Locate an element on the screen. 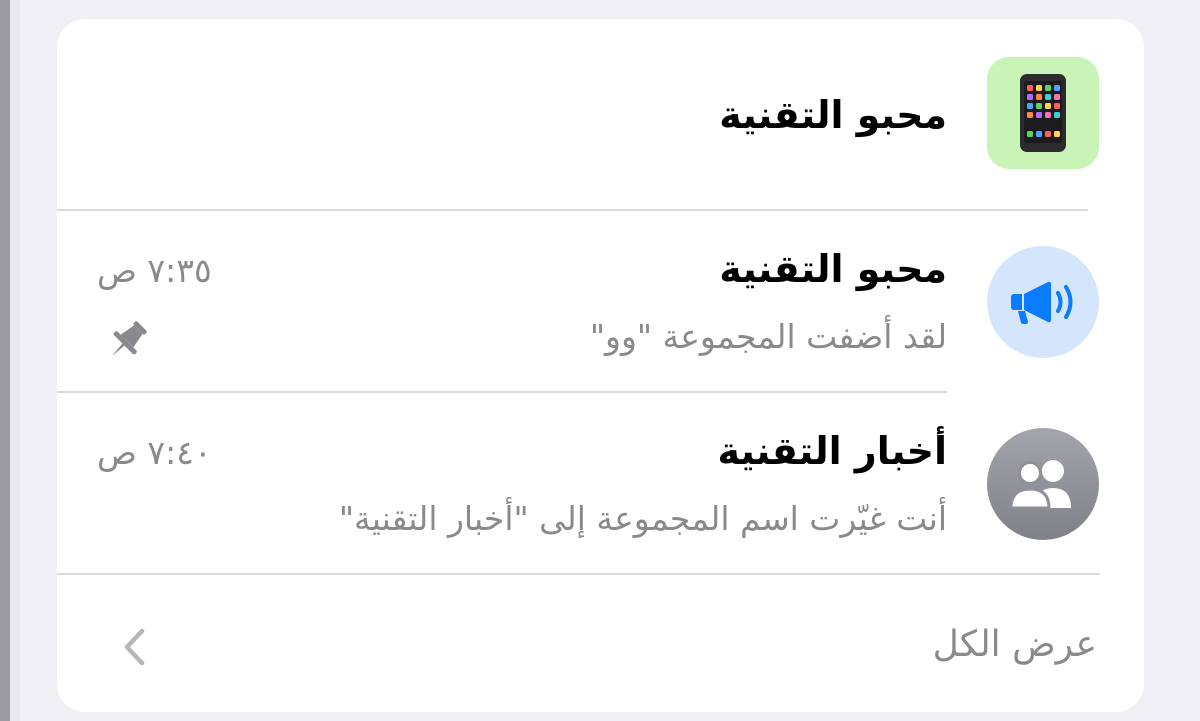 This screenshot has height=721, width=1200. group-icon is located at coordinates (1040, 485).